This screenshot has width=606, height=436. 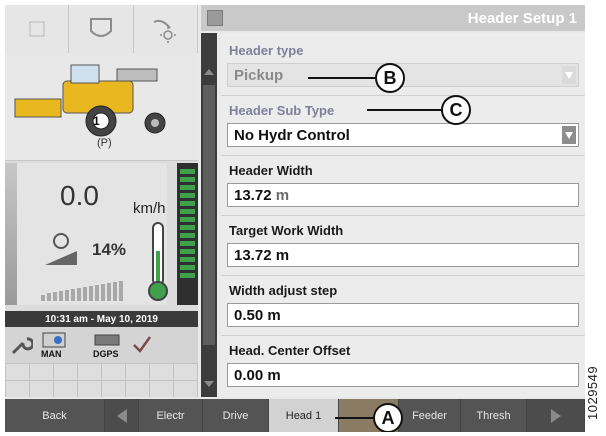 I want to click on shield-icon, so click(x=100, y=27).